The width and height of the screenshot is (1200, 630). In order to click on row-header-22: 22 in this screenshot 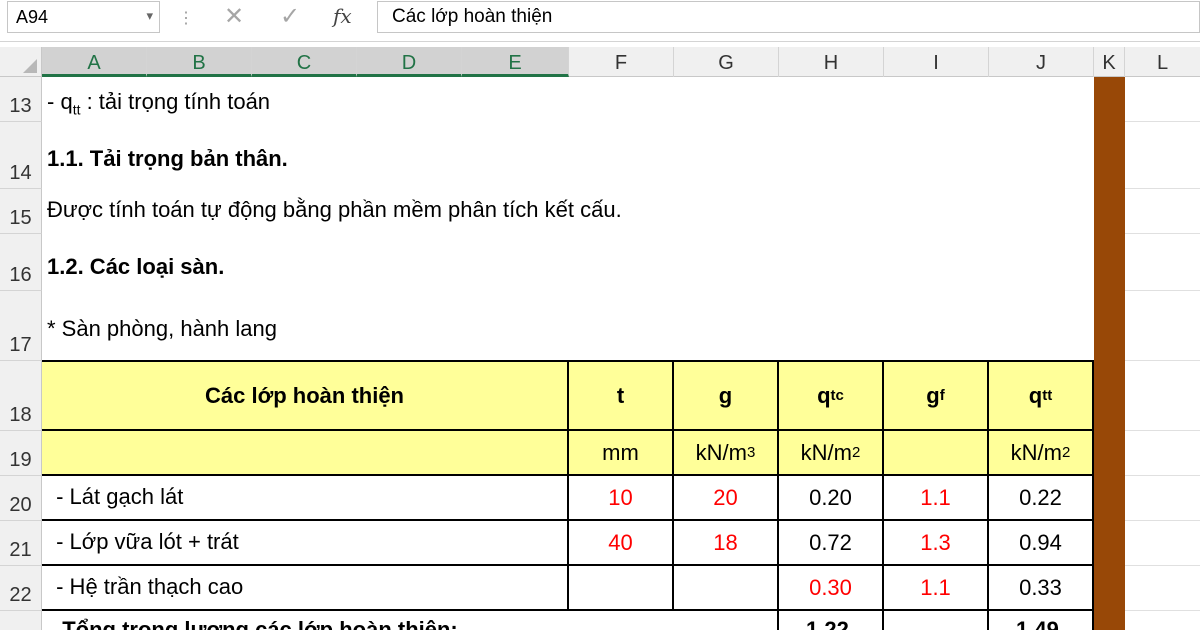, I will do `click(21, 588)`.